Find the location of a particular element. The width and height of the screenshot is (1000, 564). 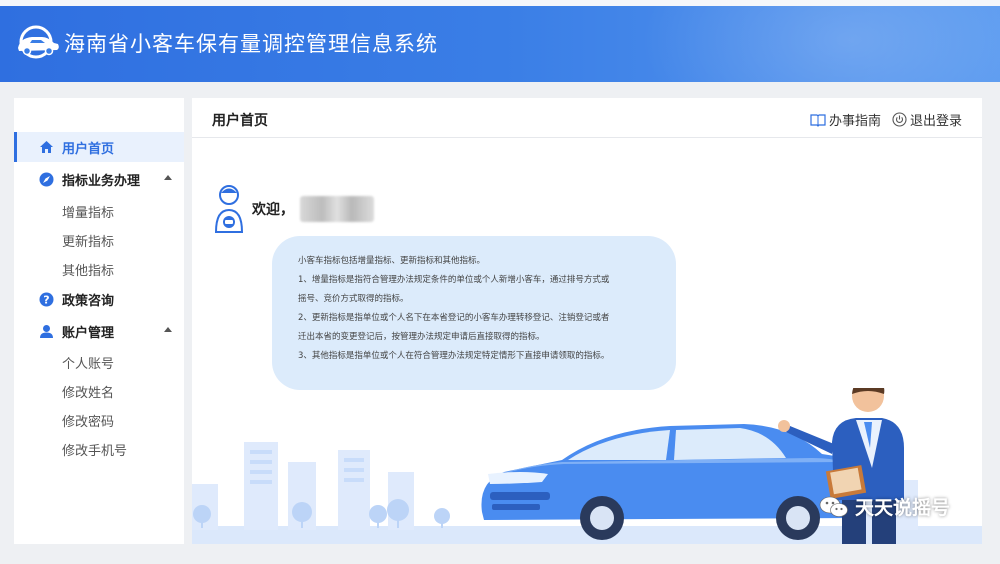

guide-link: 办事指南 is located at coordinates (845, 119).